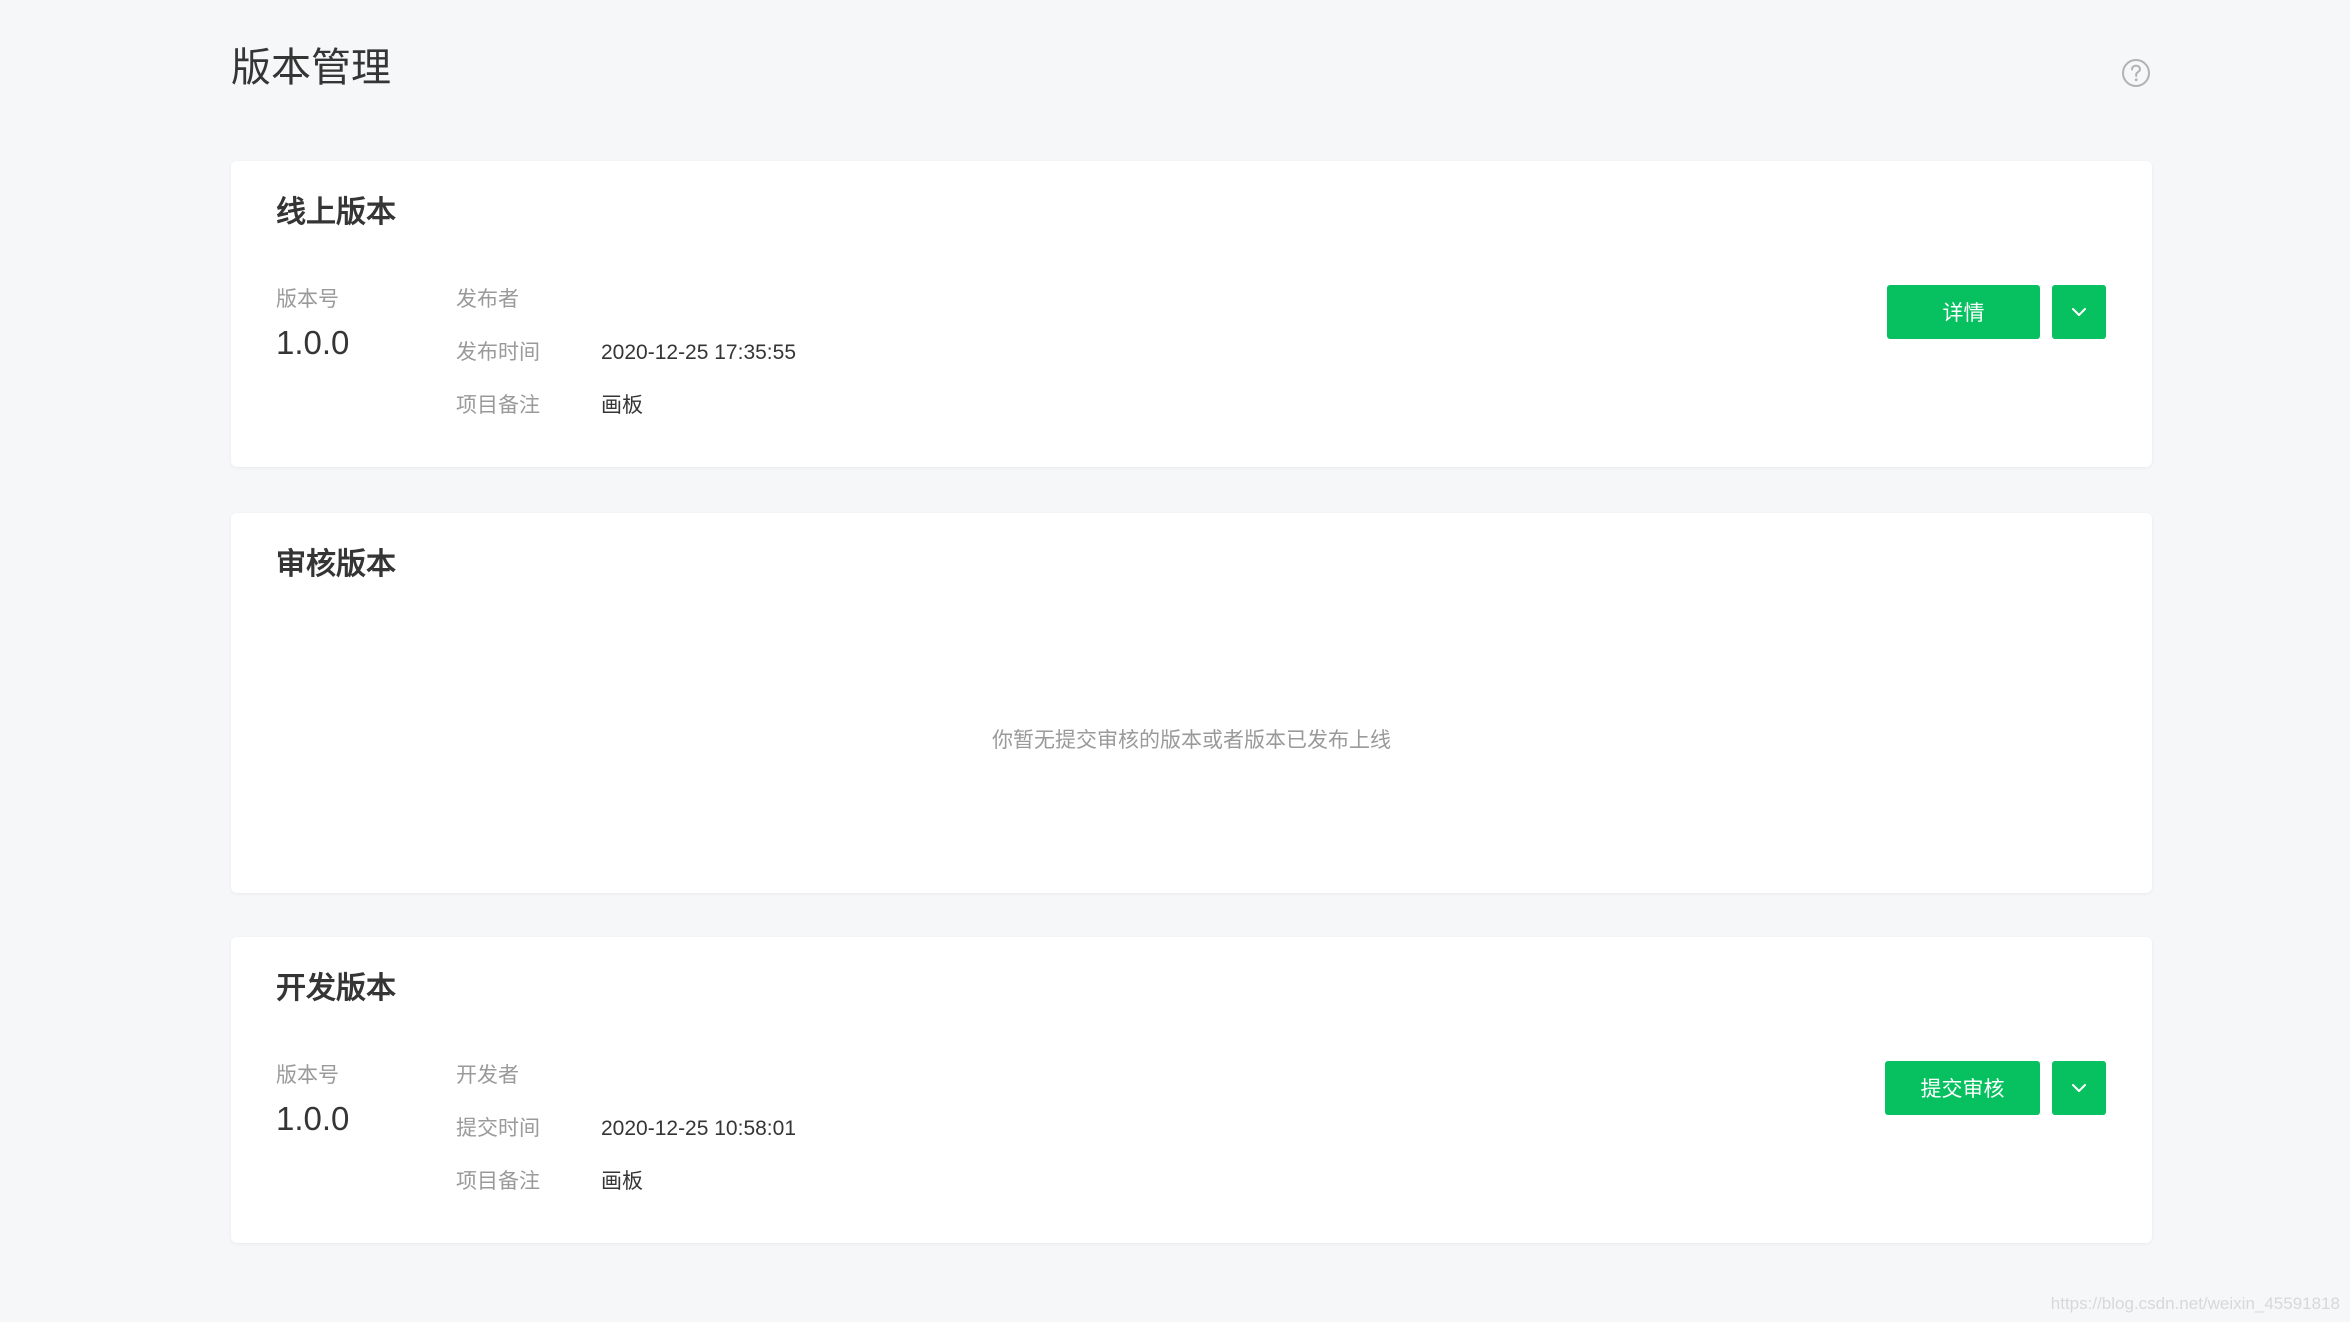 Image resolution: width=2350 pixels, height=1322 pixels. I want to click on watermark: https://blog.csdn.net/weixin_45591818, so click(2195, 1303).